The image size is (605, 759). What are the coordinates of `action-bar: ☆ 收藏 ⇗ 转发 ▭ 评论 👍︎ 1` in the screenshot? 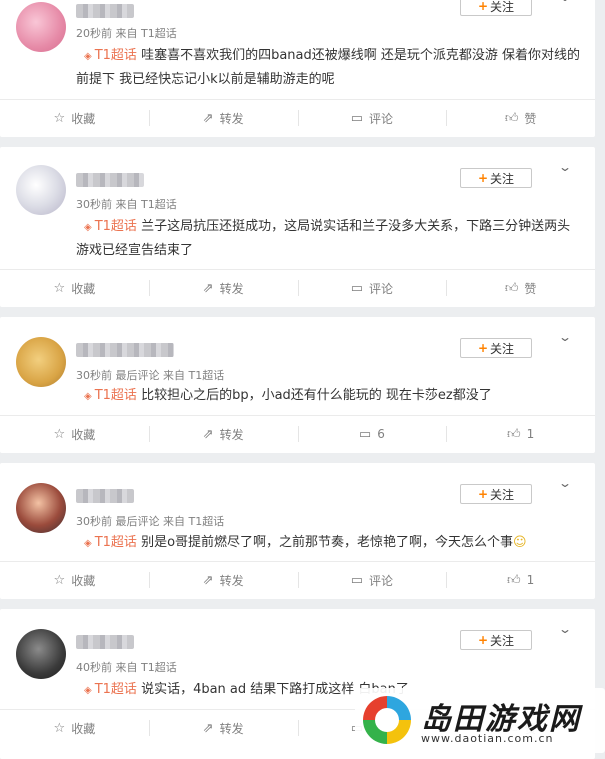 It's located at (297, 579).